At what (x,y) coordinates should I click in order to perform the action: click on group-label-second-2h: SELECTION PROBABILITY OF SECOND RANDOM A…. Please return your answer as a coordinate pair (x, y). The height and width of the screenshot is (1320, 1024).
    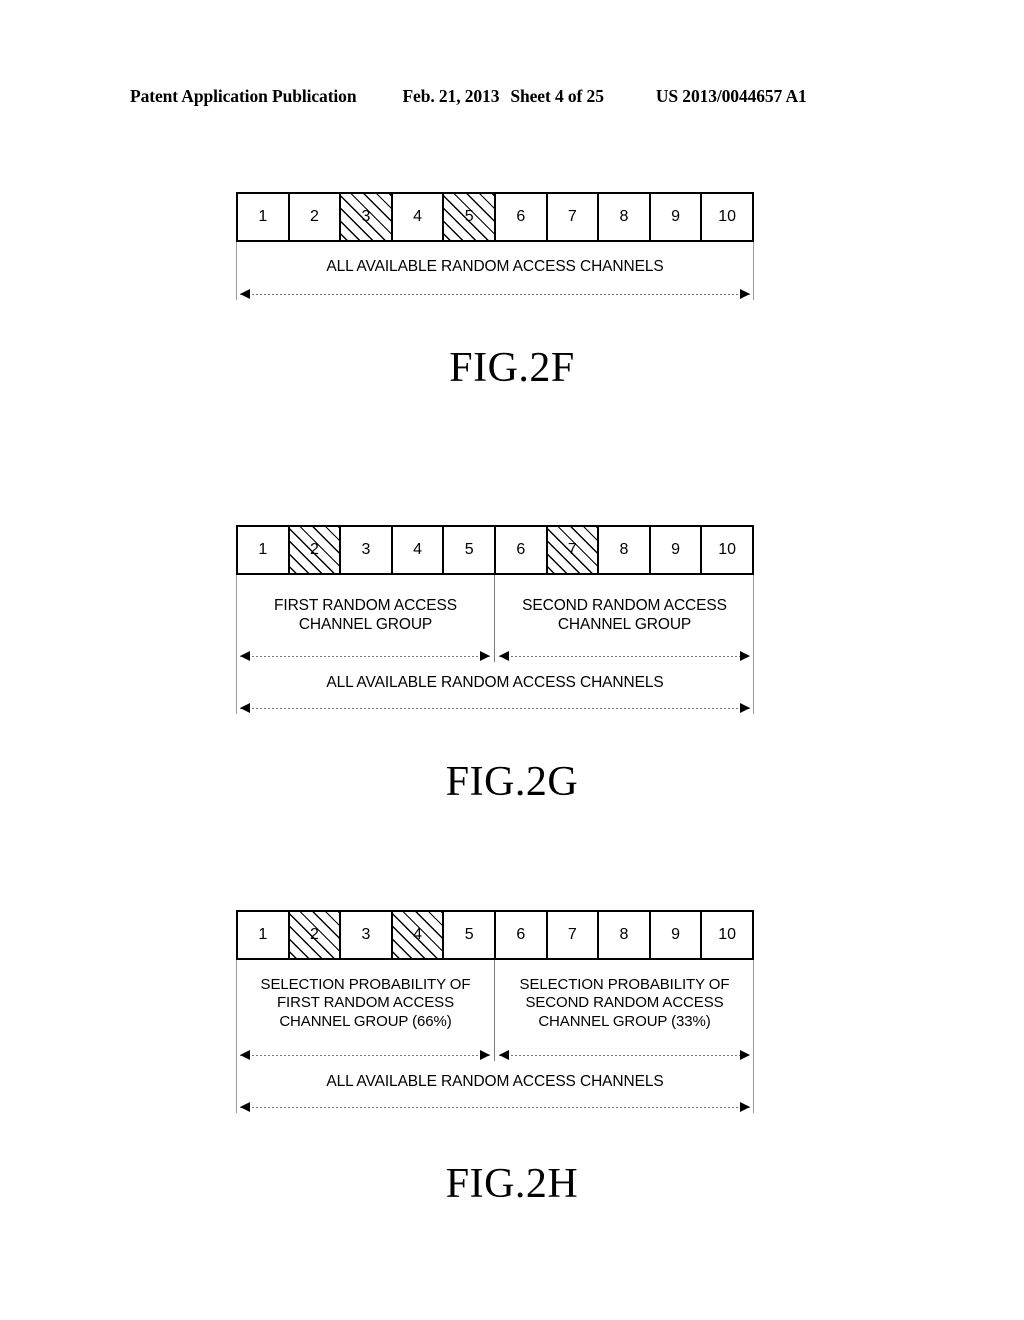
    Looking at the image, I should click on (624, 1003).